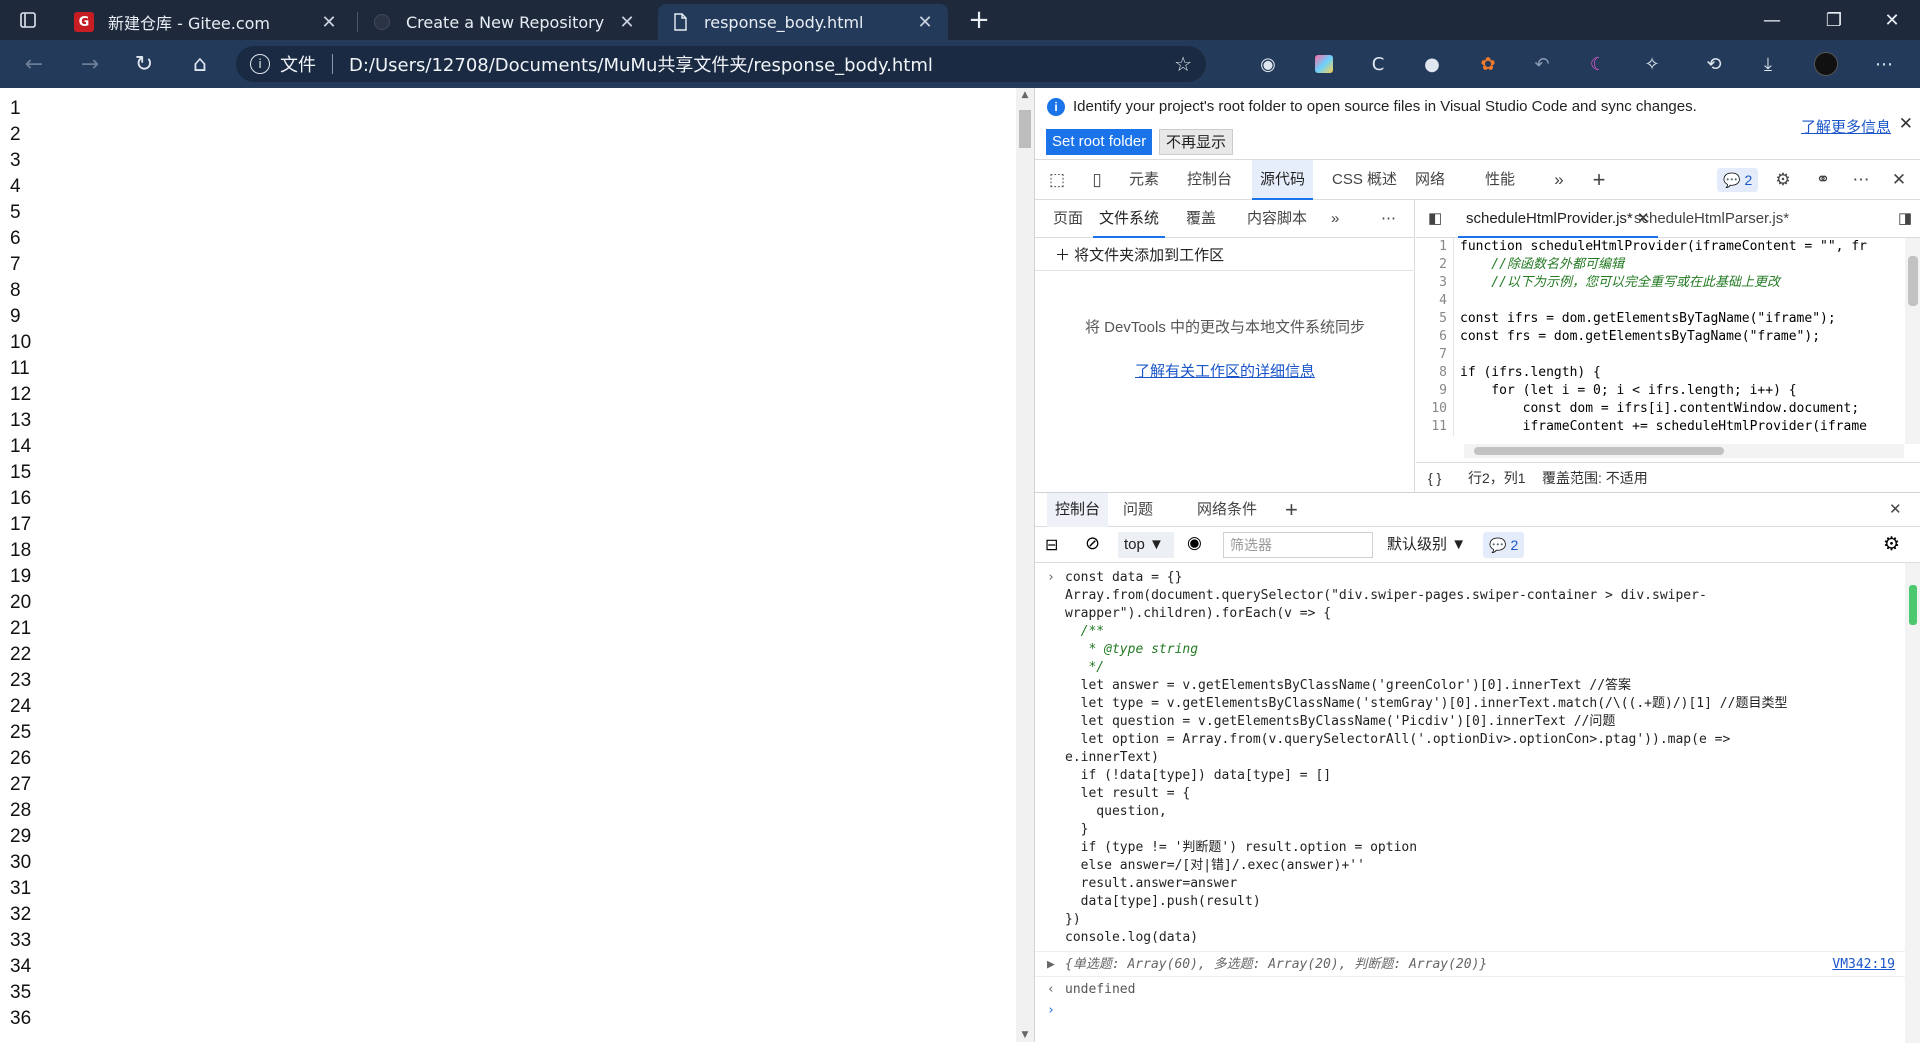 The height and width of the screenshot is (1043, 1920). Describe the element at coordinates (1598, 64) in the screenshot. I see `dark-mode-icon: ☾` at that location.